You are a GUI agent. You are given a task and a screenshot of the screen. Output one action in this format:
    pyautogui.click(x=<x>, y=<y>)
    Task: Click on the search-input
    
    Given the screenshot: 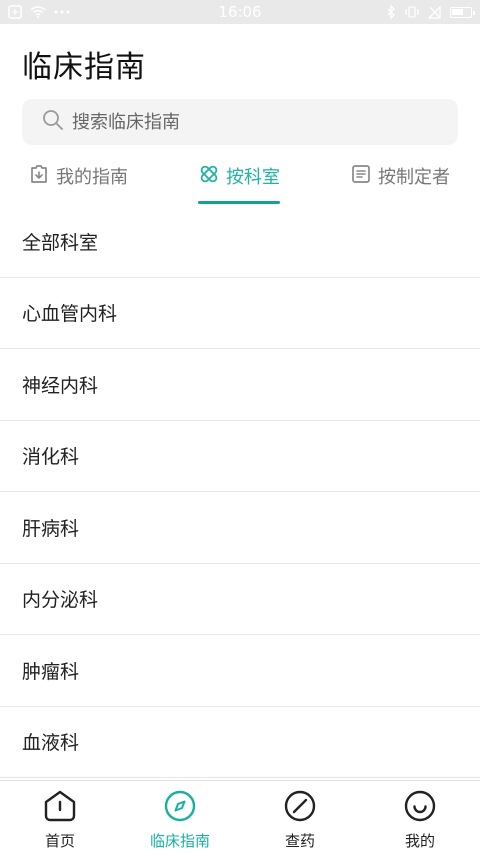 What is the action you would take?
    pyautogui.click(x=252, y=122)
    